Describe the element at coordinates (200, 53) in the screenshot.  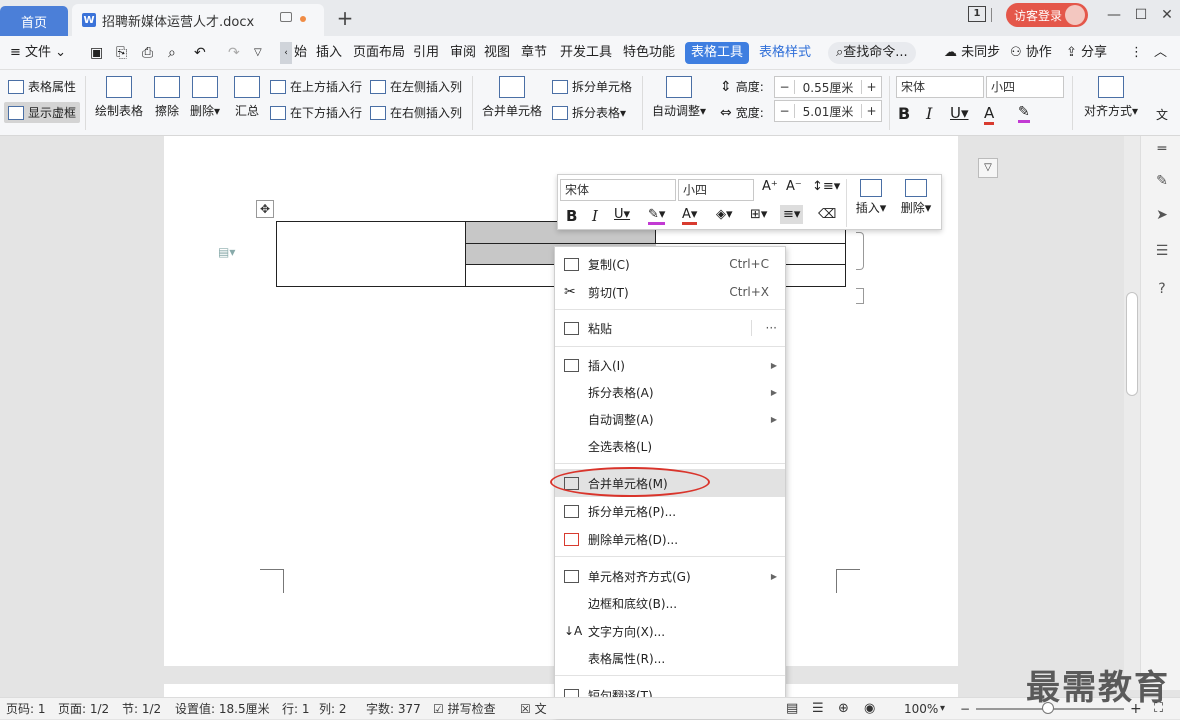
I see `undo-icon: ↶` at that location.